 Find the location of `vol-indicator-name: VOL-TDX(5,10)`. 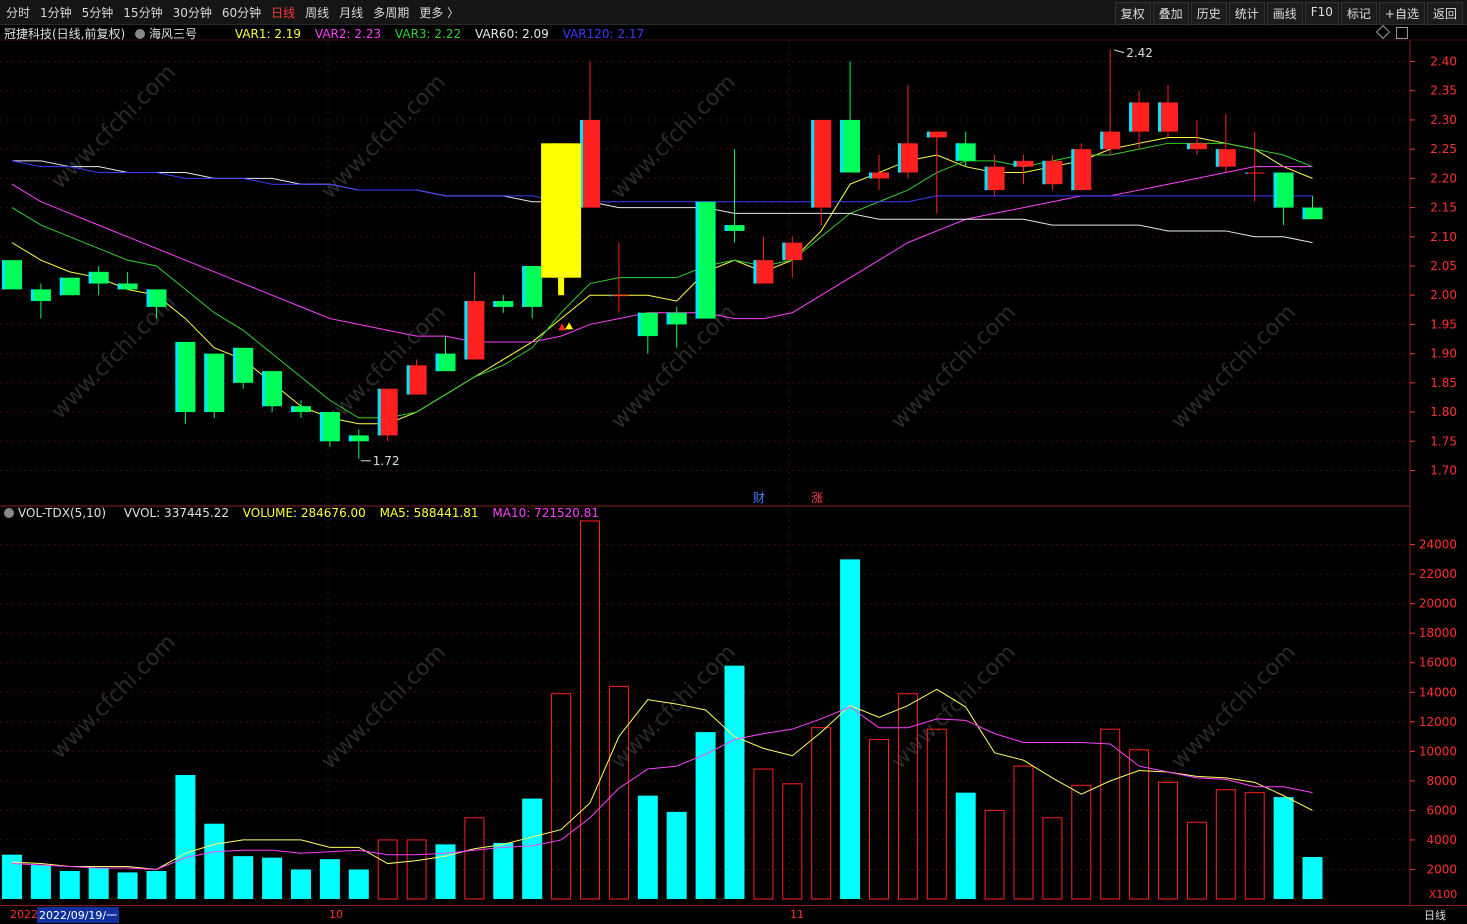

vol-indicator-name: VOL-TDX(5,10) is located at coordinates (62, 513).